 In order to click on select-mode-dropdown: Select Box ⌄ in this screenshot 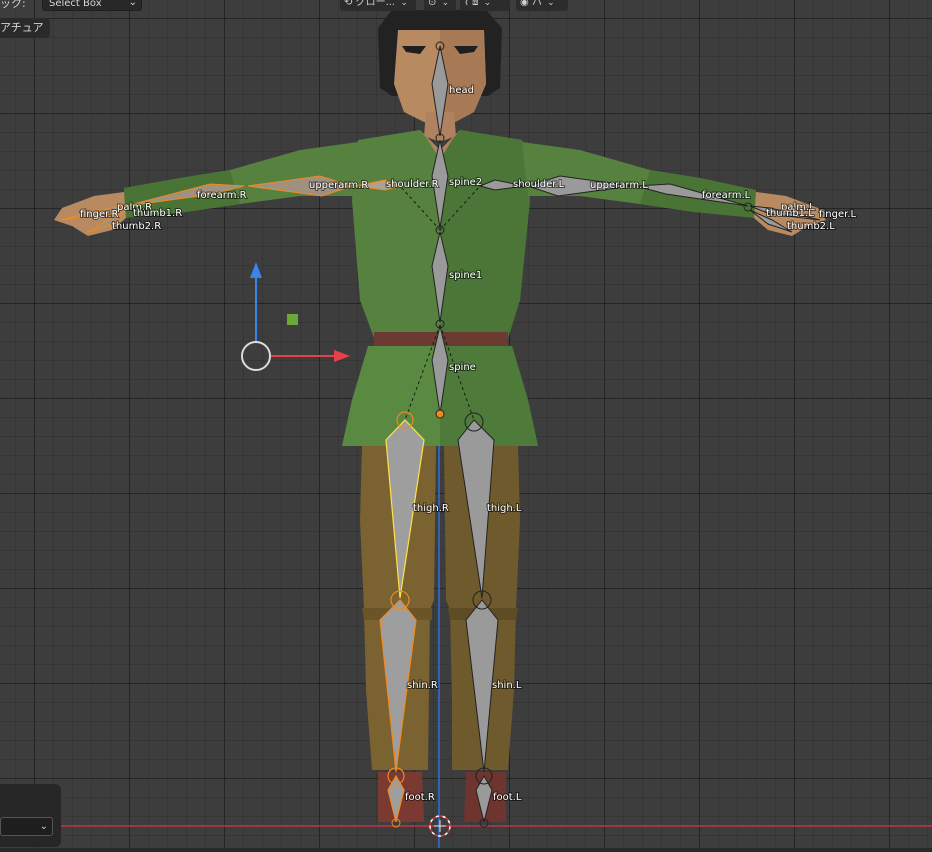, I will do `click(92, 5)`.